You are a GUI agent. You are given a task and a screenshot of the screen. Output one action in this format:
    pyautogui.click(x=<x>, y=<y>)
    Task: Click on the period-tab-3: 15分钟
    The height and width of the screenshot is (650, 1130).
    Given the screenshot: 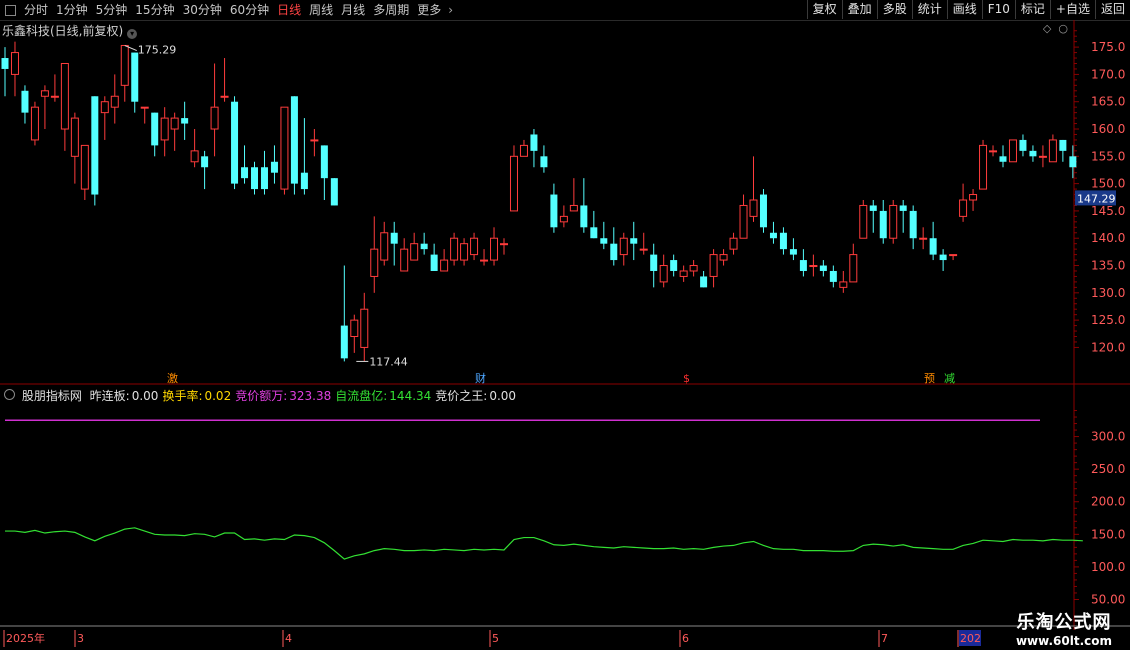 What is the action you would take?
    pyautogui.click(x=154, y=10)
    